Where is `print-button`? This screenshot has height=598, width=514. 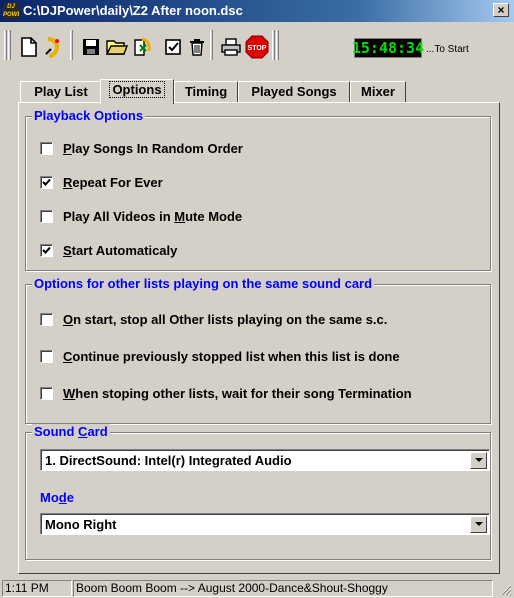
print-button is located at coordinates (231, 47).